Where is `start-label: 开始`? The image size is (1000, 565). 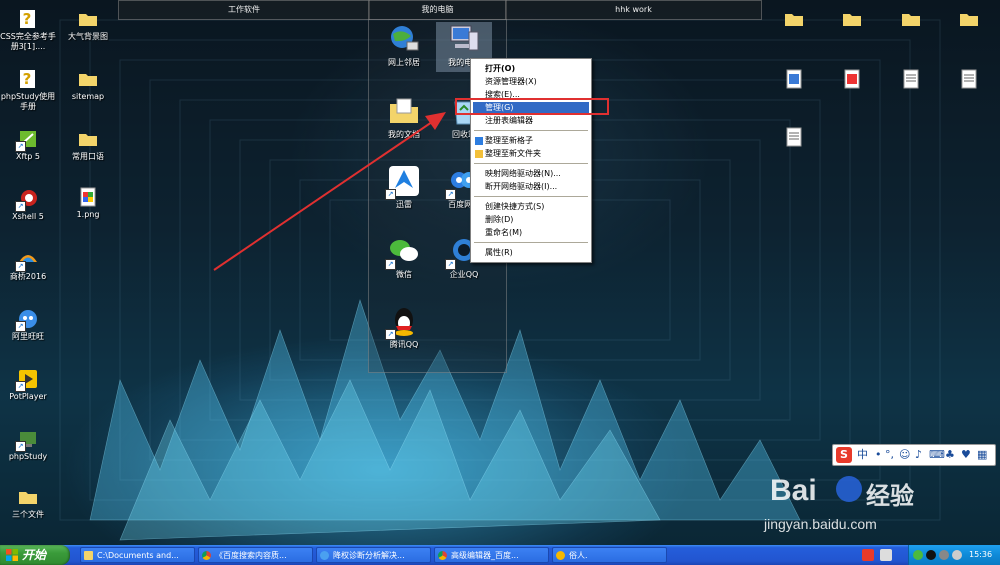
start-label: 开始 is located at coordinates (34, 555).